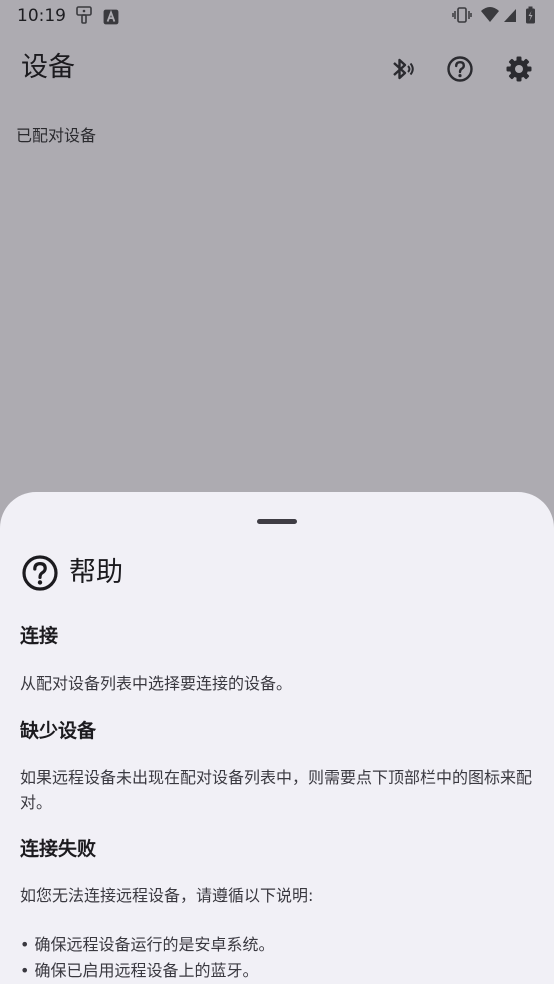 The width and height of the screenshot is (554, 984). Describe the element at coordinates (490, 14) in the screenshot. I see `wifi-icon` at that location.